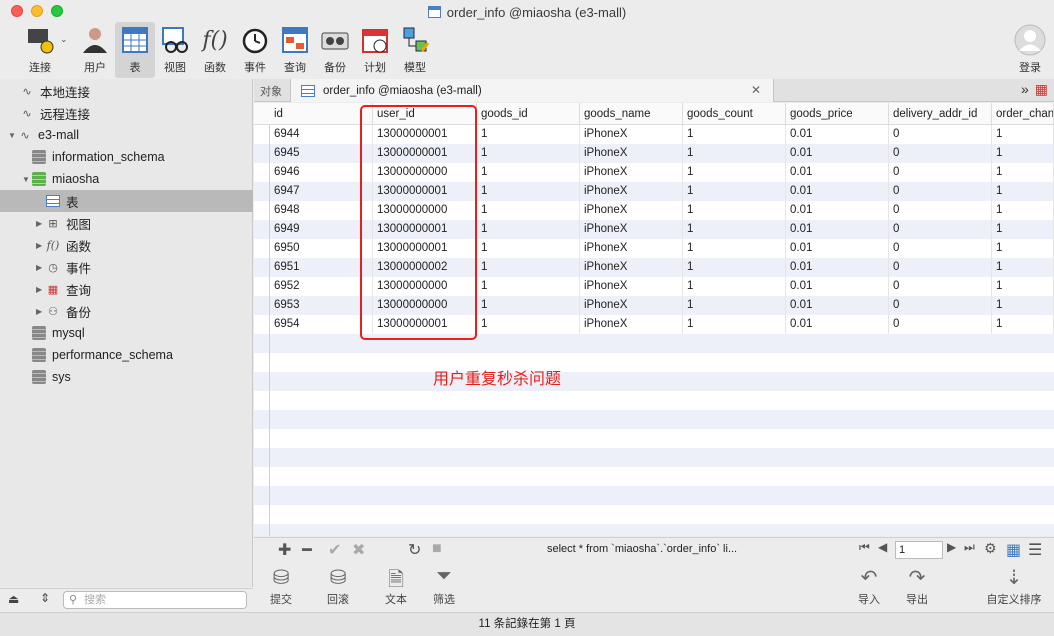  Describe the element at coordinates (1025, 89) in the screenshot. I see `overflow-chevron-icon: »` at that location.